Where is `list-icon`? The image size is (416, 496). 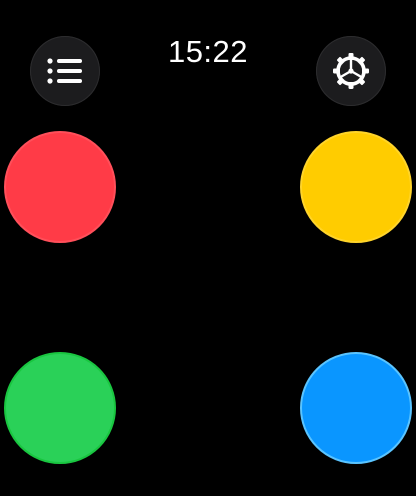 list-icon is located at coordinates (65, 71).